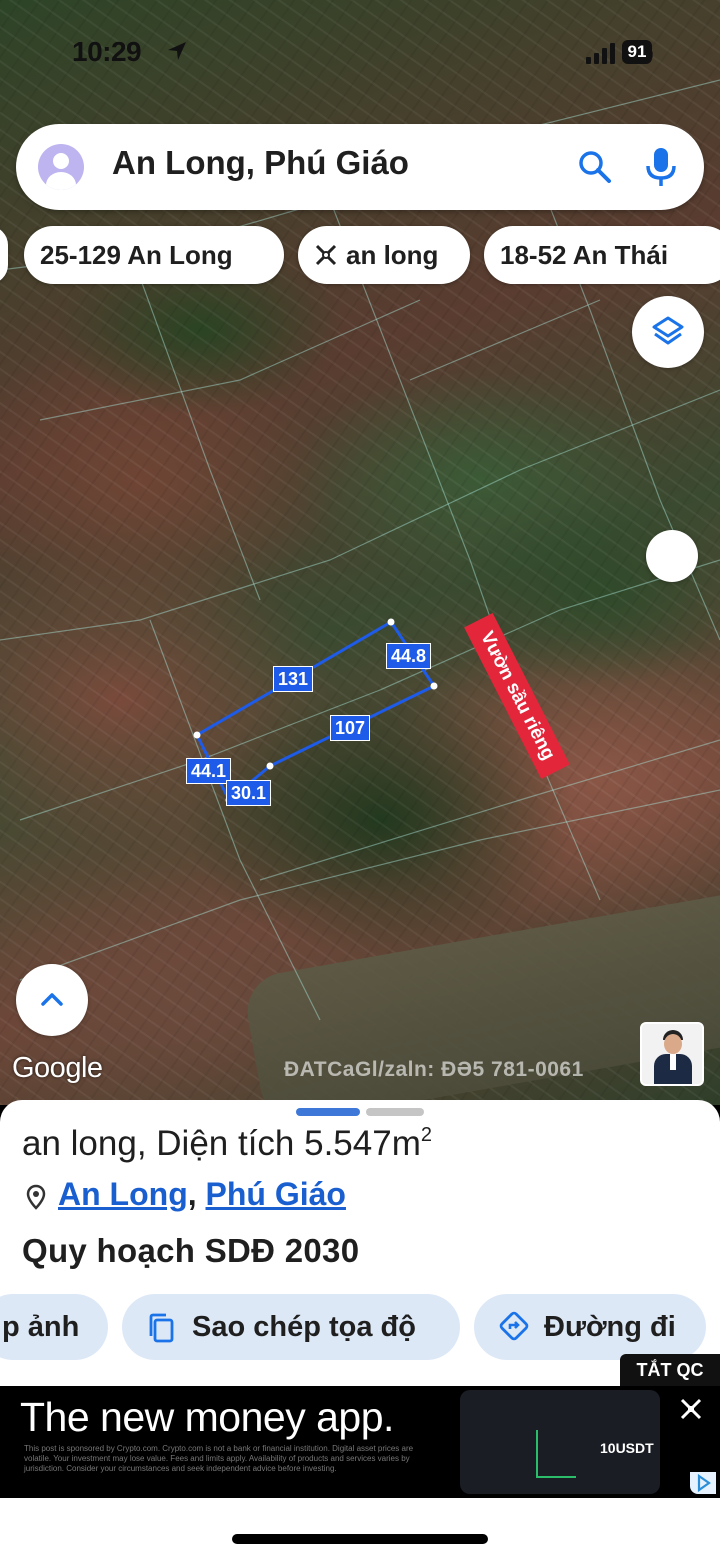 This screenshot has width=720, height=1559. I want to click on layers-button, so click(668, 332).